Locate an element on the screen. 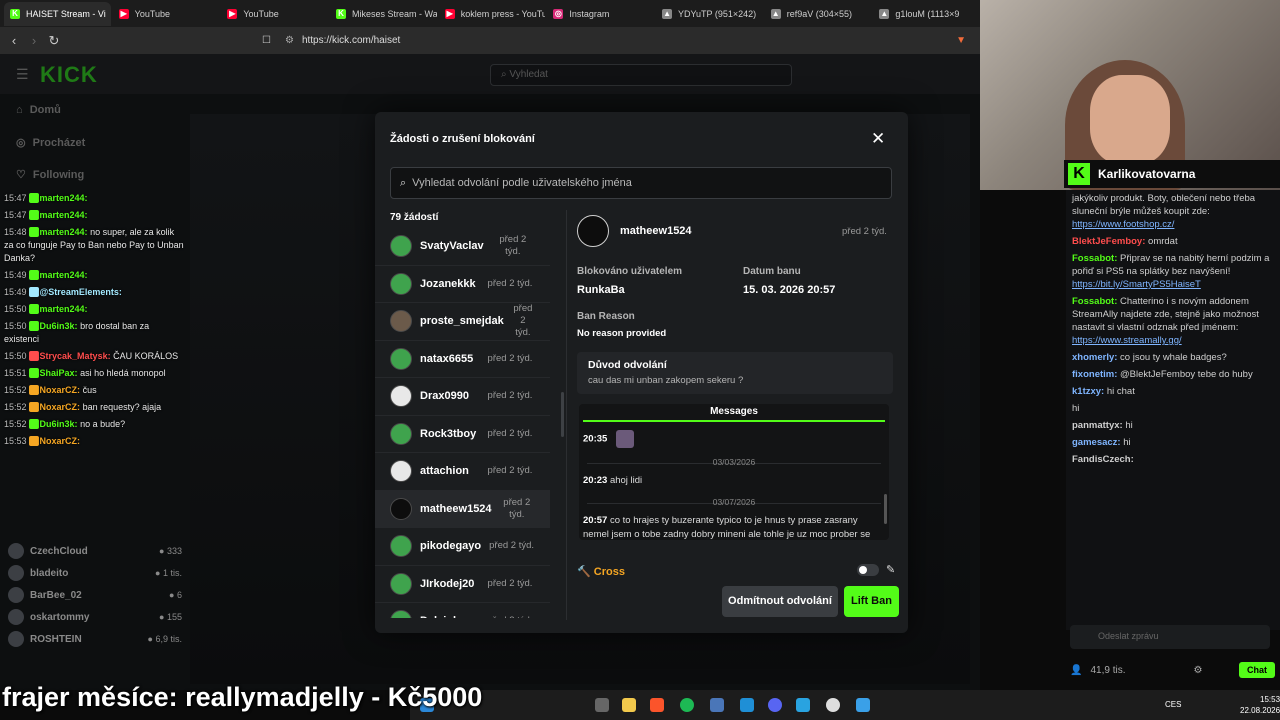 The image size is (1280, 720). reload-icon: ↻ is located at coordinates (54, 41).